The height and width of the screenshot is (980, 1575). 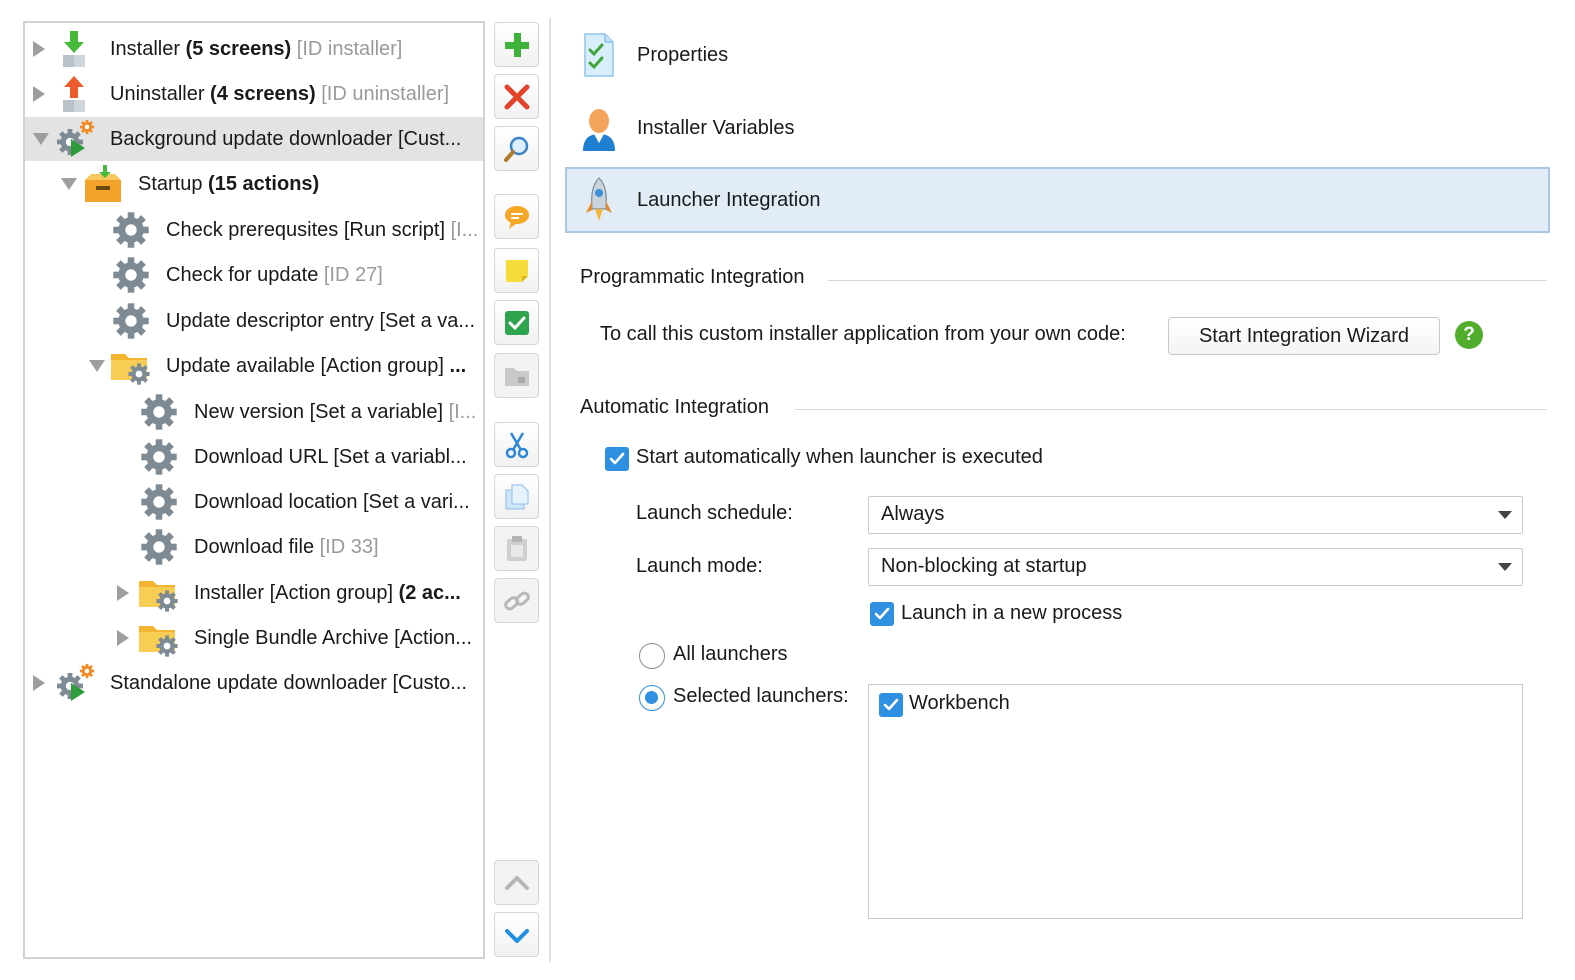 What do you see at coordinates (1177, 705) in the screenshot?
I see `launcher-list-item: Workbench` at bounding box center [1177, 705].